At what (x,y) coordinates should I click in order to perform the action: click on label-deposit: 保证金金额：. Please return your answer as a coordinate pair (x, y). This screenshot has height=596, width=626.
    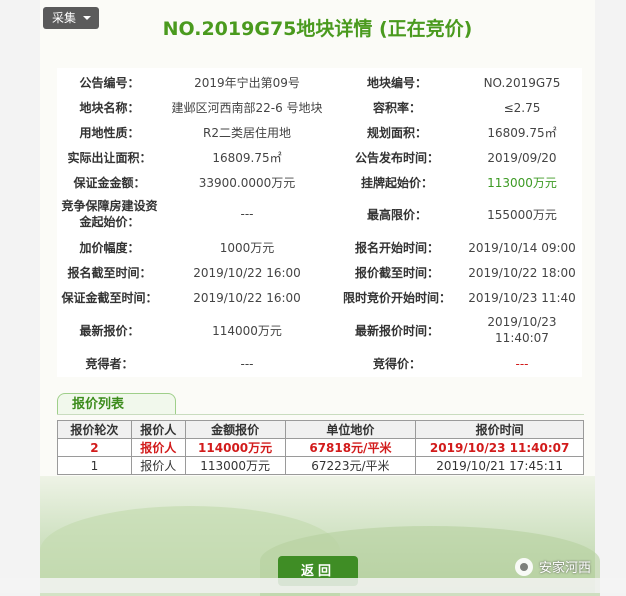
    Looking at the image, I should click on (109, 183).